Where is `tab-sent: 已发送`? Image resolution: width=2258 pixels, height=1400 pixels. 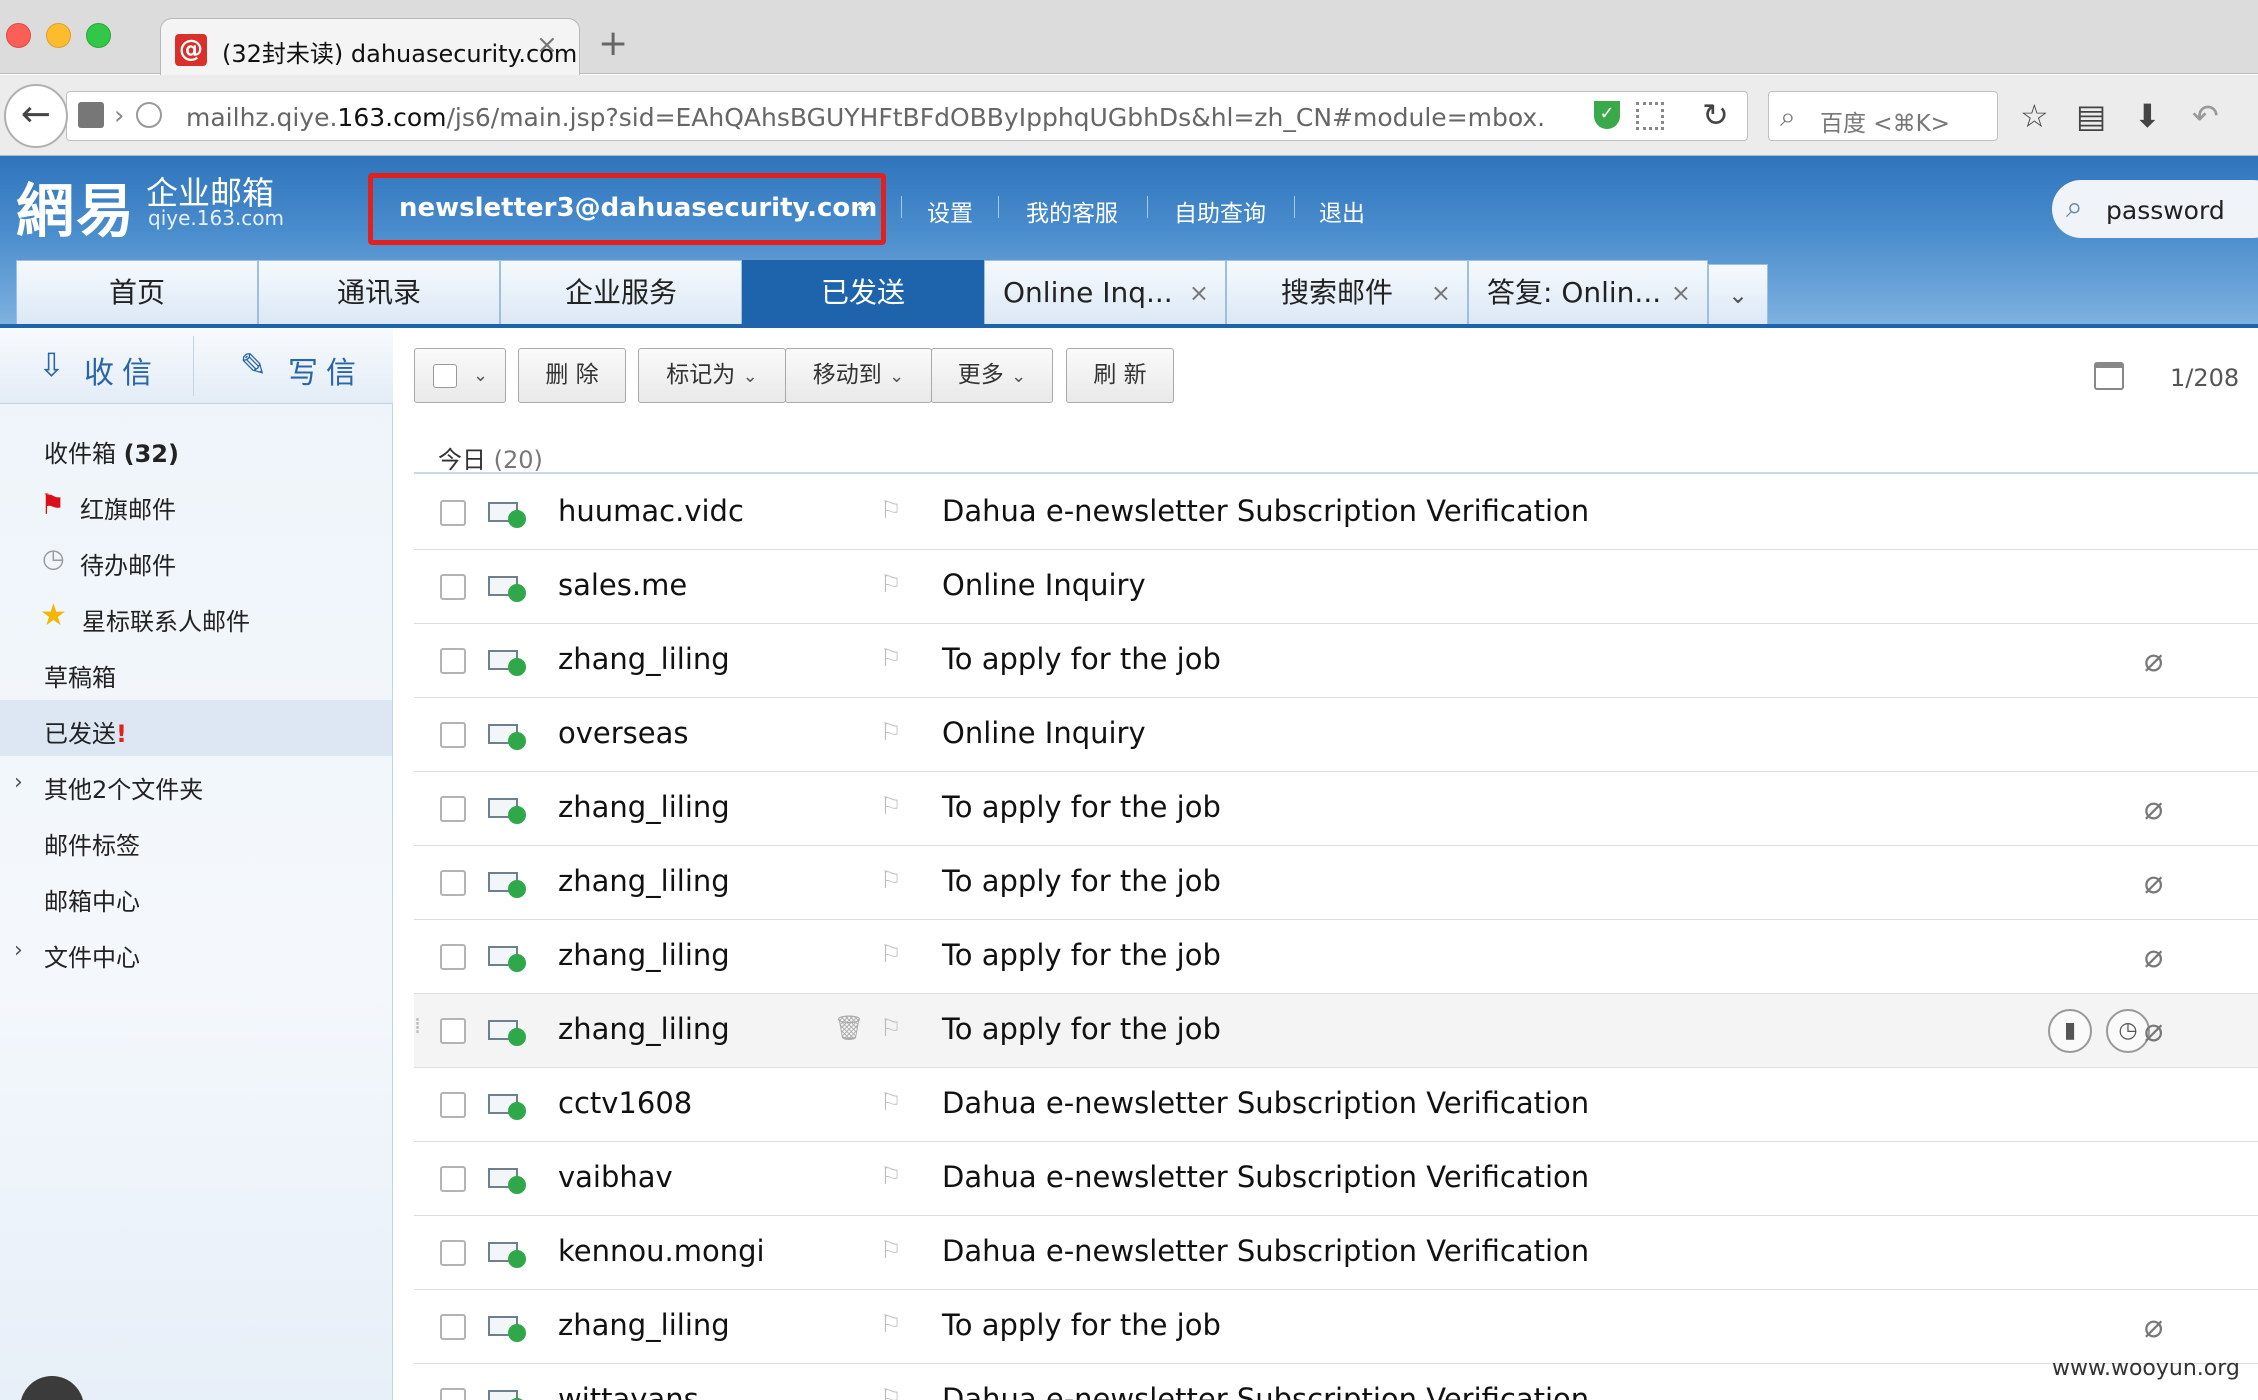
tab-sent: 已发送 is located at coordinates (863, 293).